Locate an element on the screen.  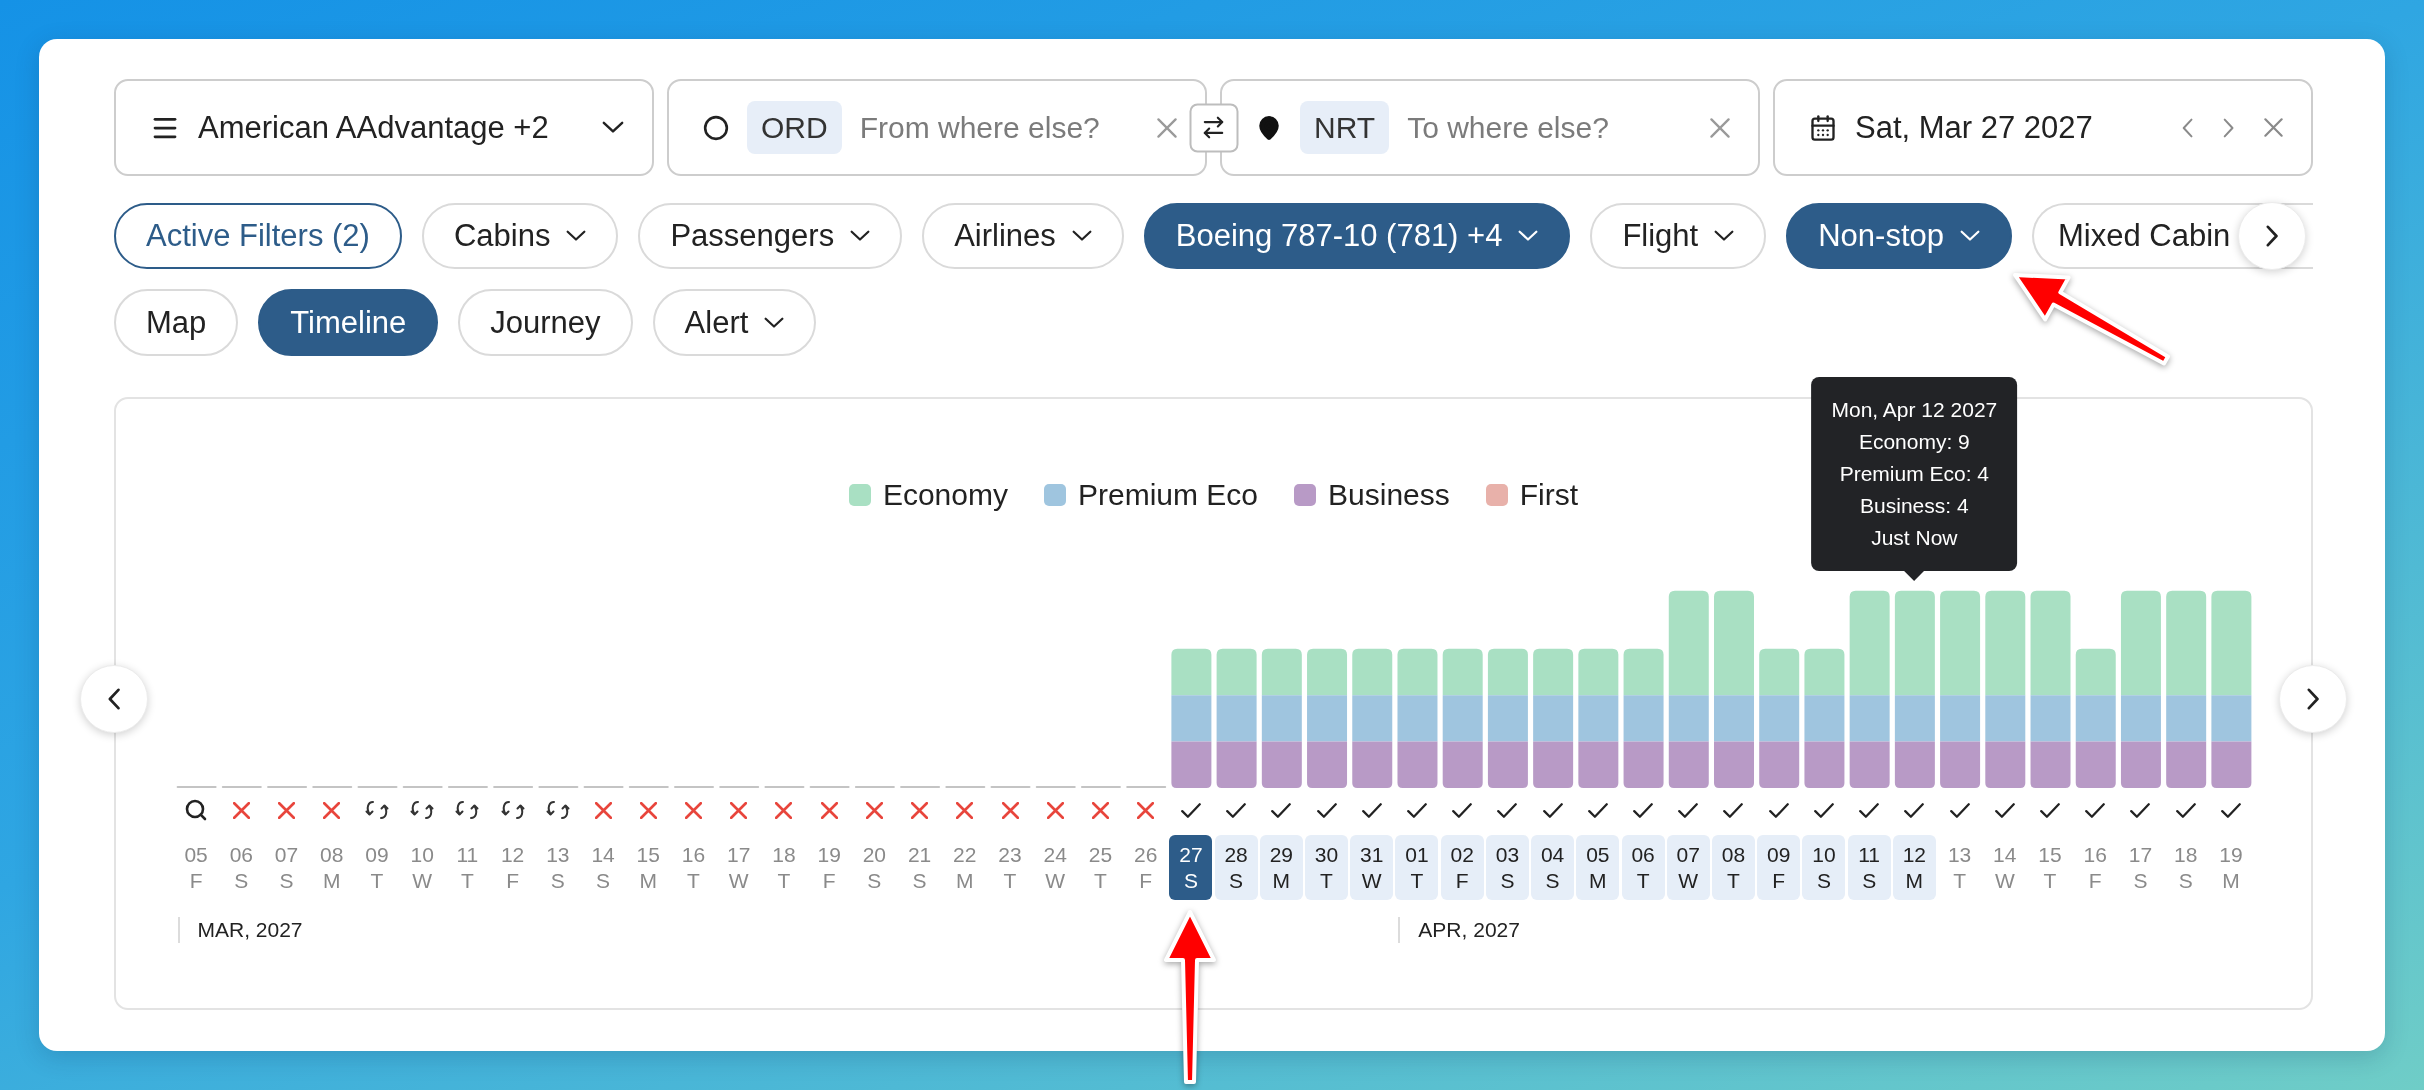
search-icon is located at coordinates (196, 810).